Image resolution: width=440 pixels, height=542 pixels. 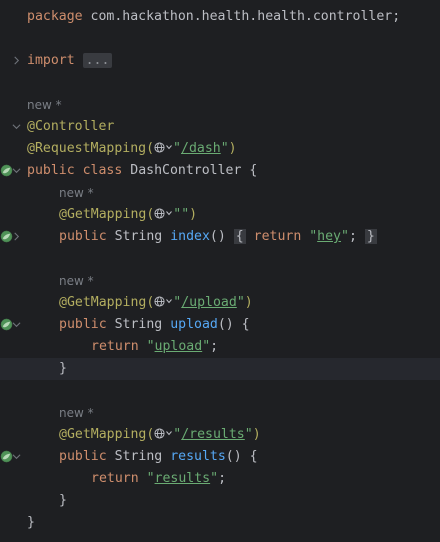 What do you see at coordinates (370, 236) in the screenshot?
I see `folded-brace-close: }` at bounding box center [370, 236].